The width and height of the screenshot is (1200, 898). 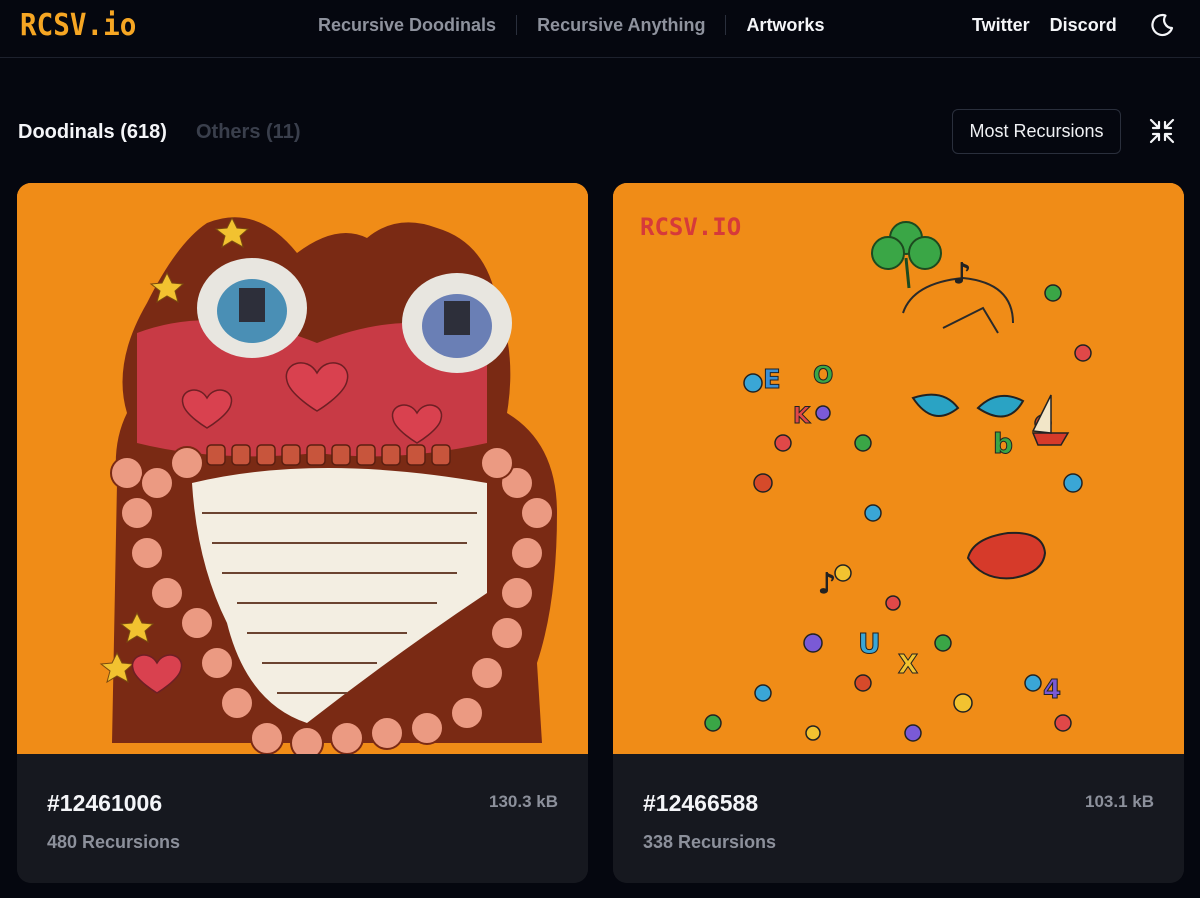 What do you see at coordinates (869, 643) in the screenshot?
I see `svg-text: U` at bounding box center [869, 643].